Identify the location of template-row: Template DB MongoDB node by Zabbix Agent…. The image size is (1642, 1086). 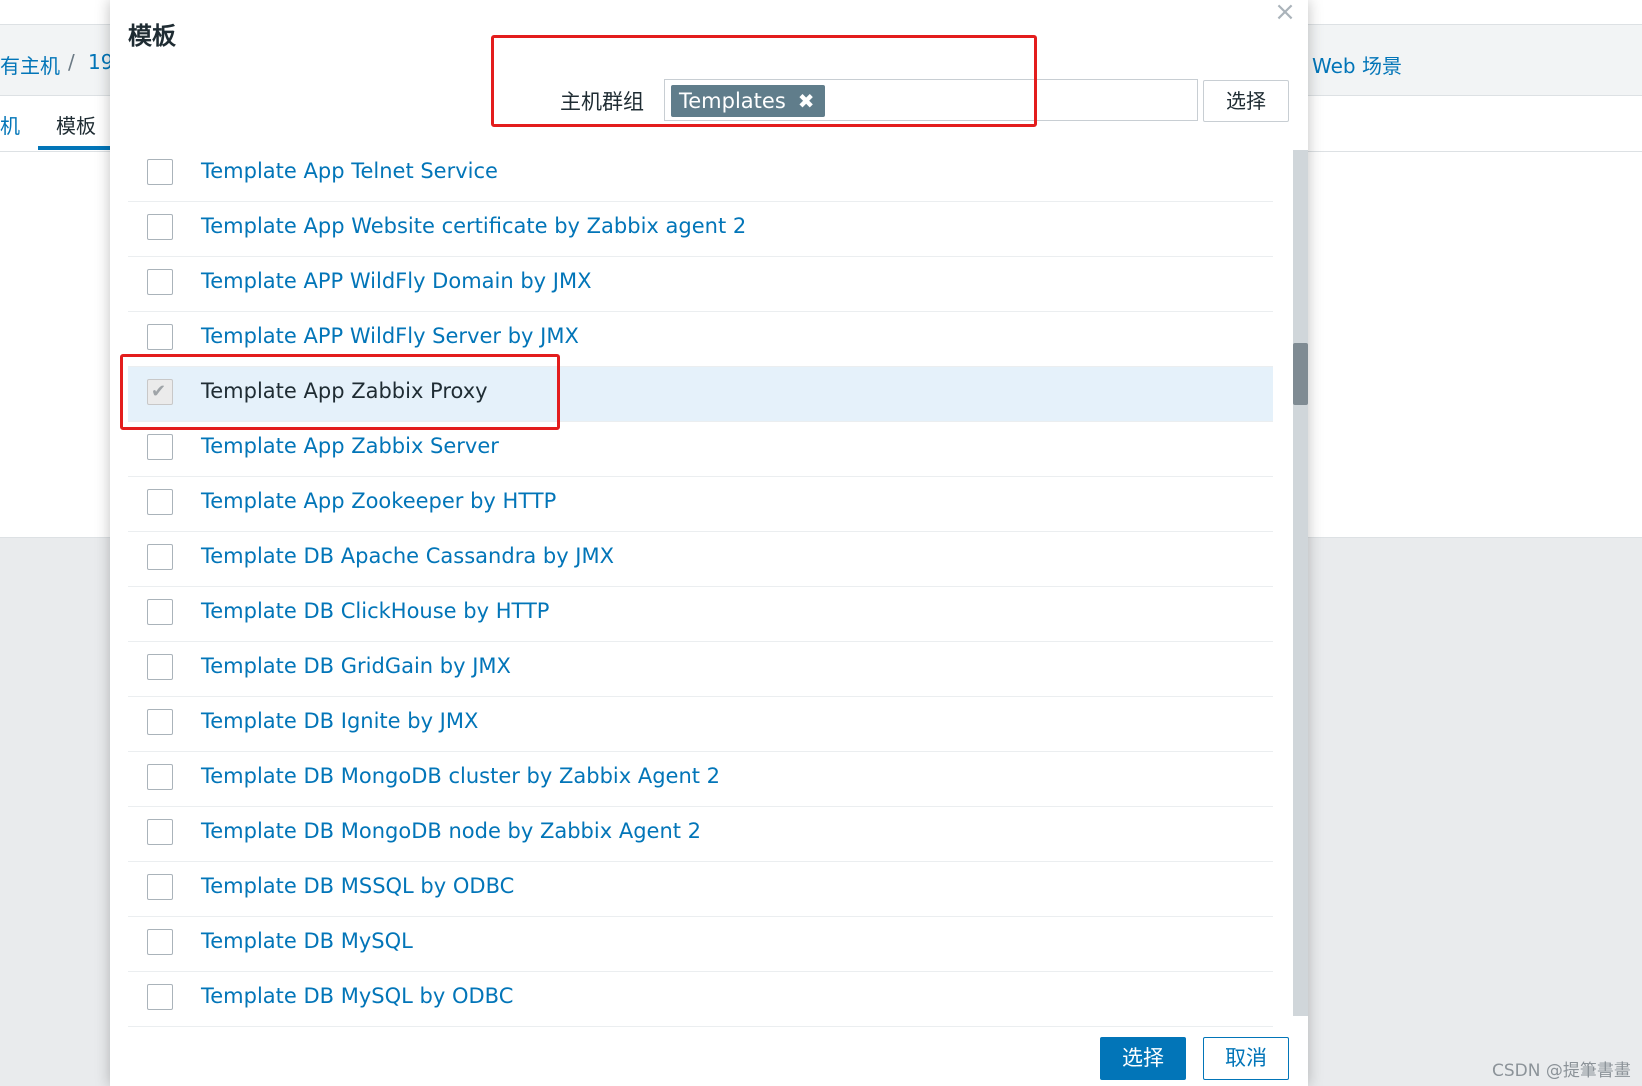
(700, 834).